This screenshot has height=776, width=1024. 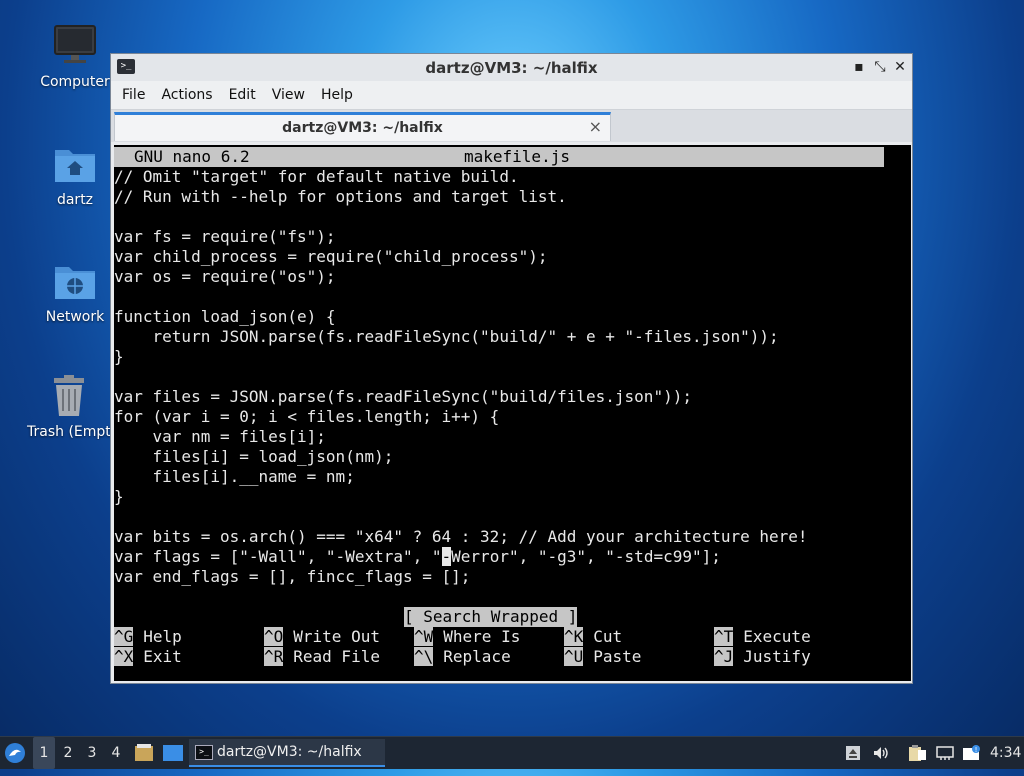 I want to click on files-icon, so click(x=144, y=752).